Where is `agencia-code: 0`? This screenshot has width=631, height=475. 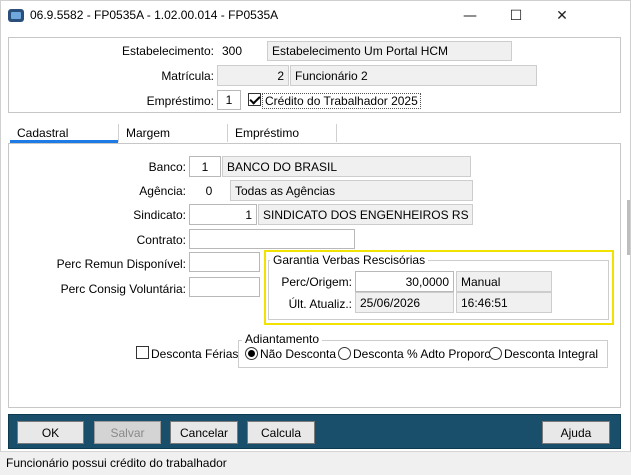 agencia-code: 0 is located at coordinates (209, 190).